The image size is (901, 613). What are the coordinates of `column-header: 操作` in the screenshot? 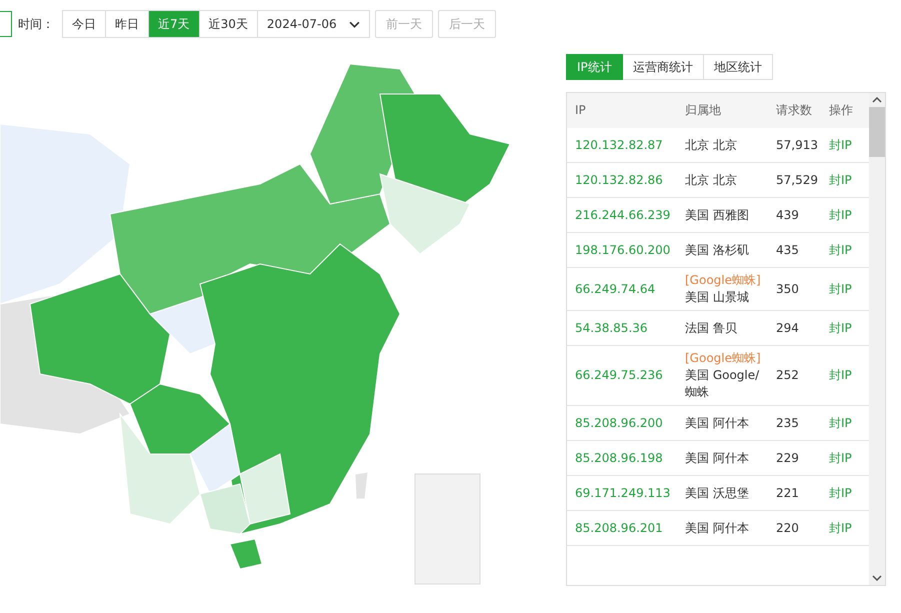 It's located at (841, 110).